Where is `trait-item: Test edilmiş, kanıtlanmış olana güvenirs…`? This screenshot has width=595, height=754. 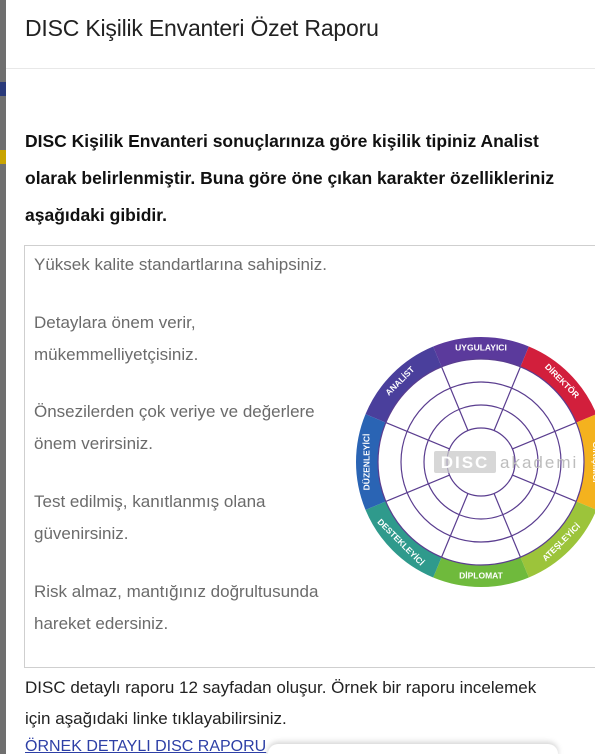
trait-item: Test edilmiş, kanıtlanmış olana güvenirs… is located at coordinates (150, 518).